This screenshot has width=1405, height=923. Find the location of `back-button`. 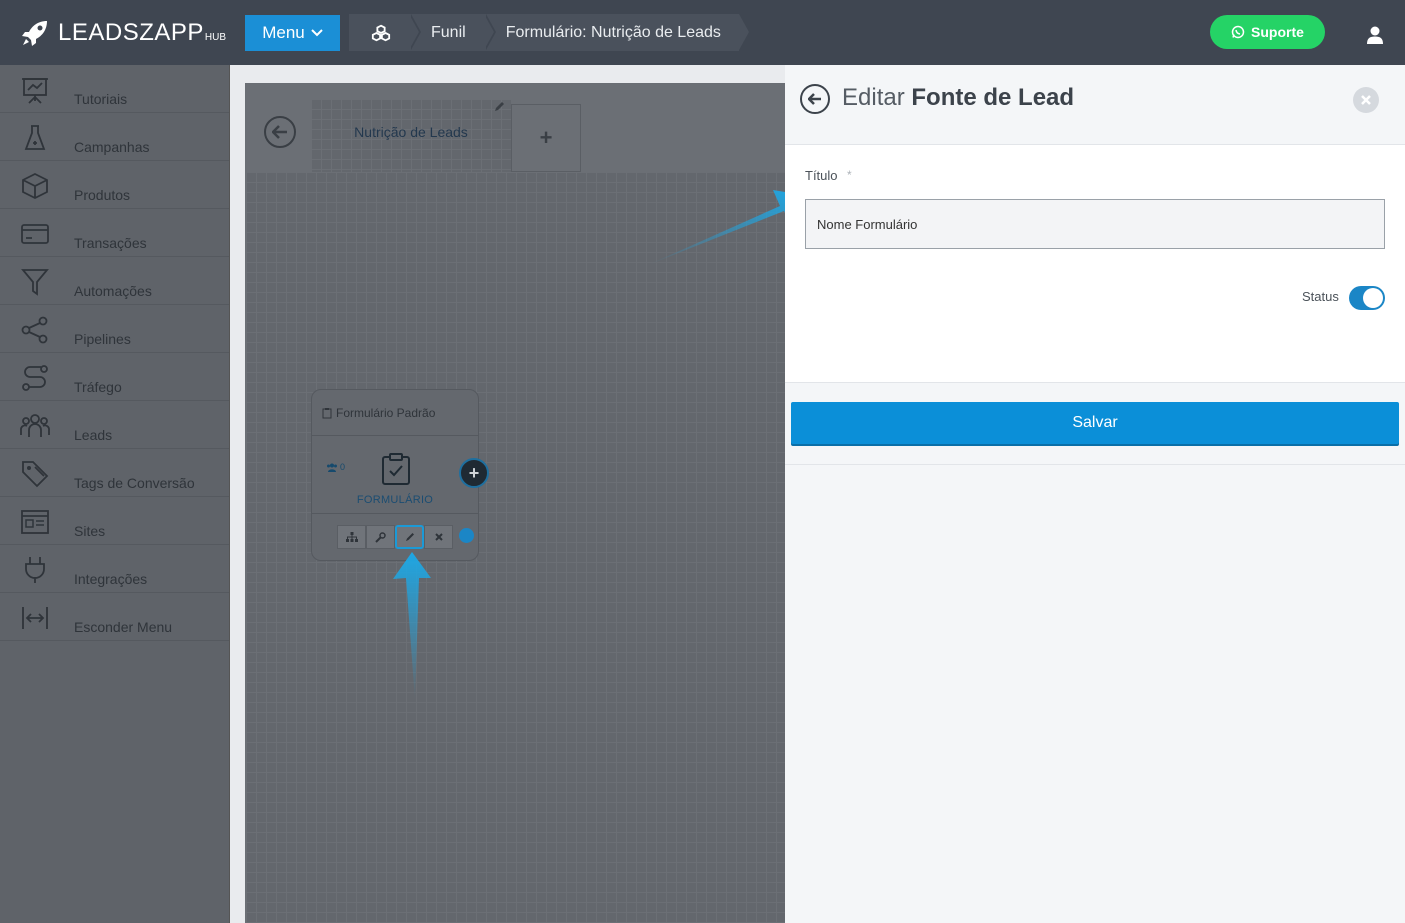

back-button is located at coordinates (280, 132).